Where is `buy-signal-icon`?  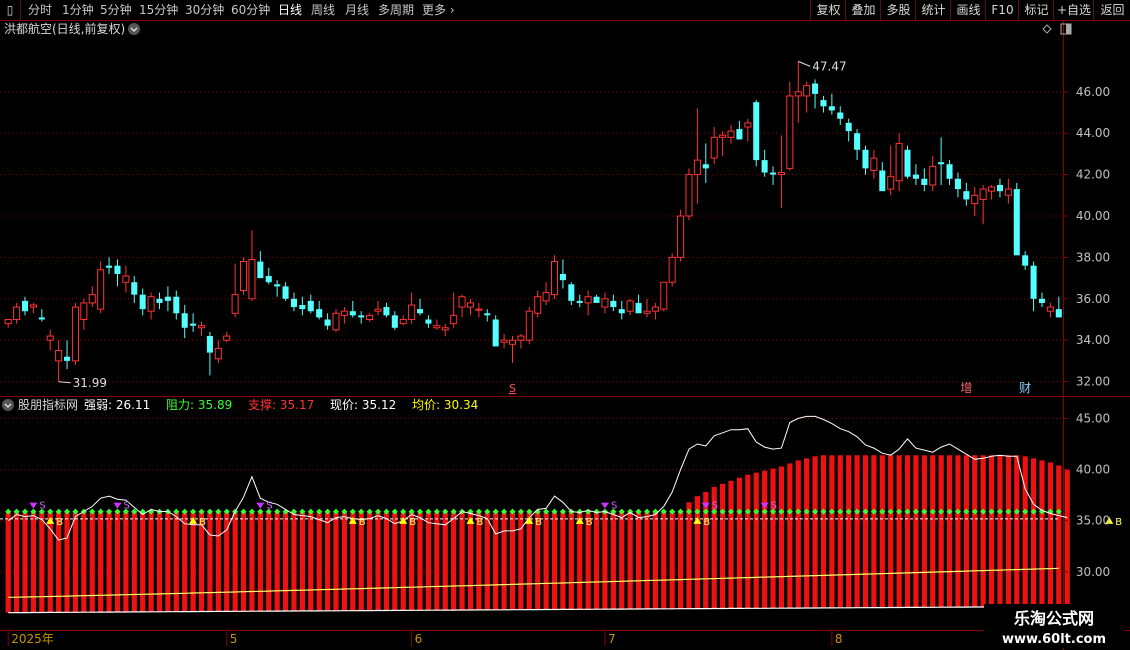
buy-signal-icon is located at coordinates (470, 520).